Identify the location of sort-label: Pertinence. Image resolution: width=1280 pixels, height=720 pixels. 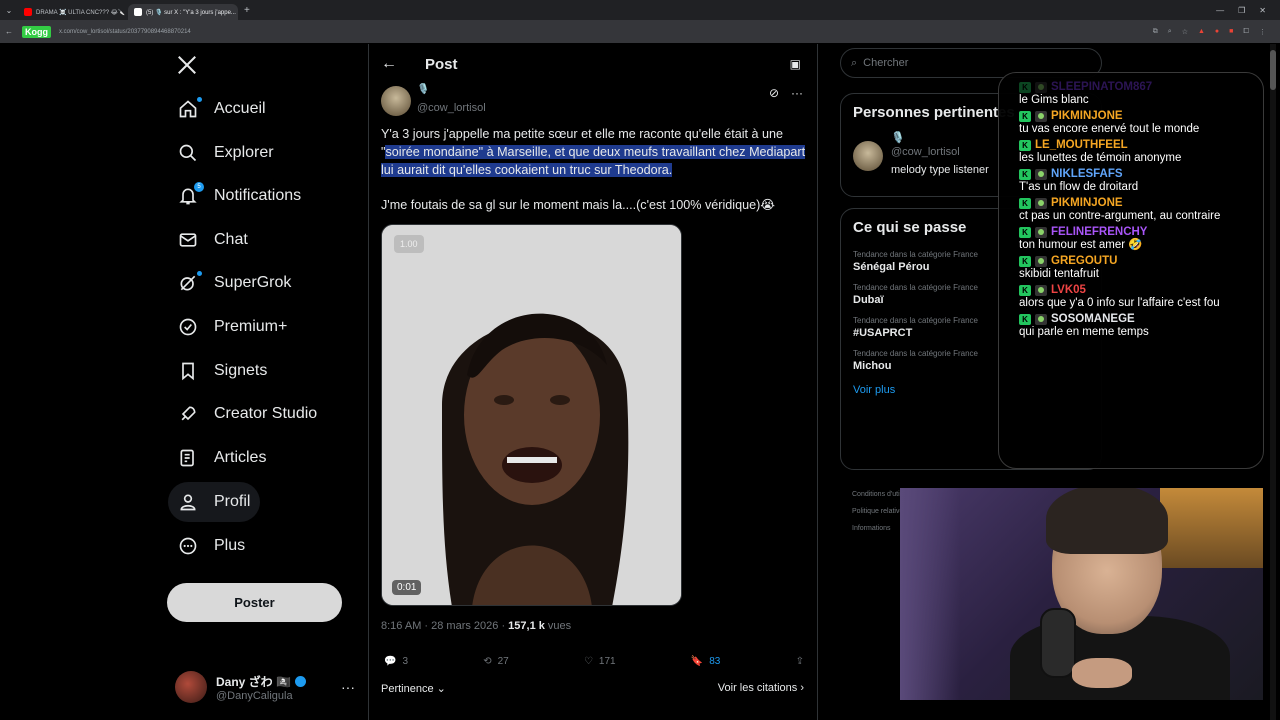
(407, 689).